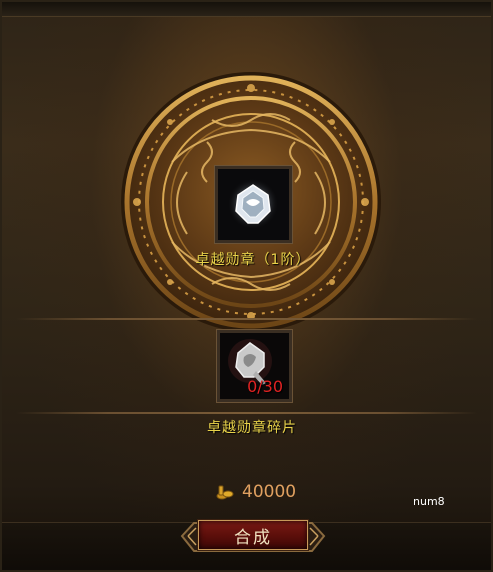  Describe the element at coordinates (254, 366) in the screenshot. I see `material-item-slot: 0/30` at that location.